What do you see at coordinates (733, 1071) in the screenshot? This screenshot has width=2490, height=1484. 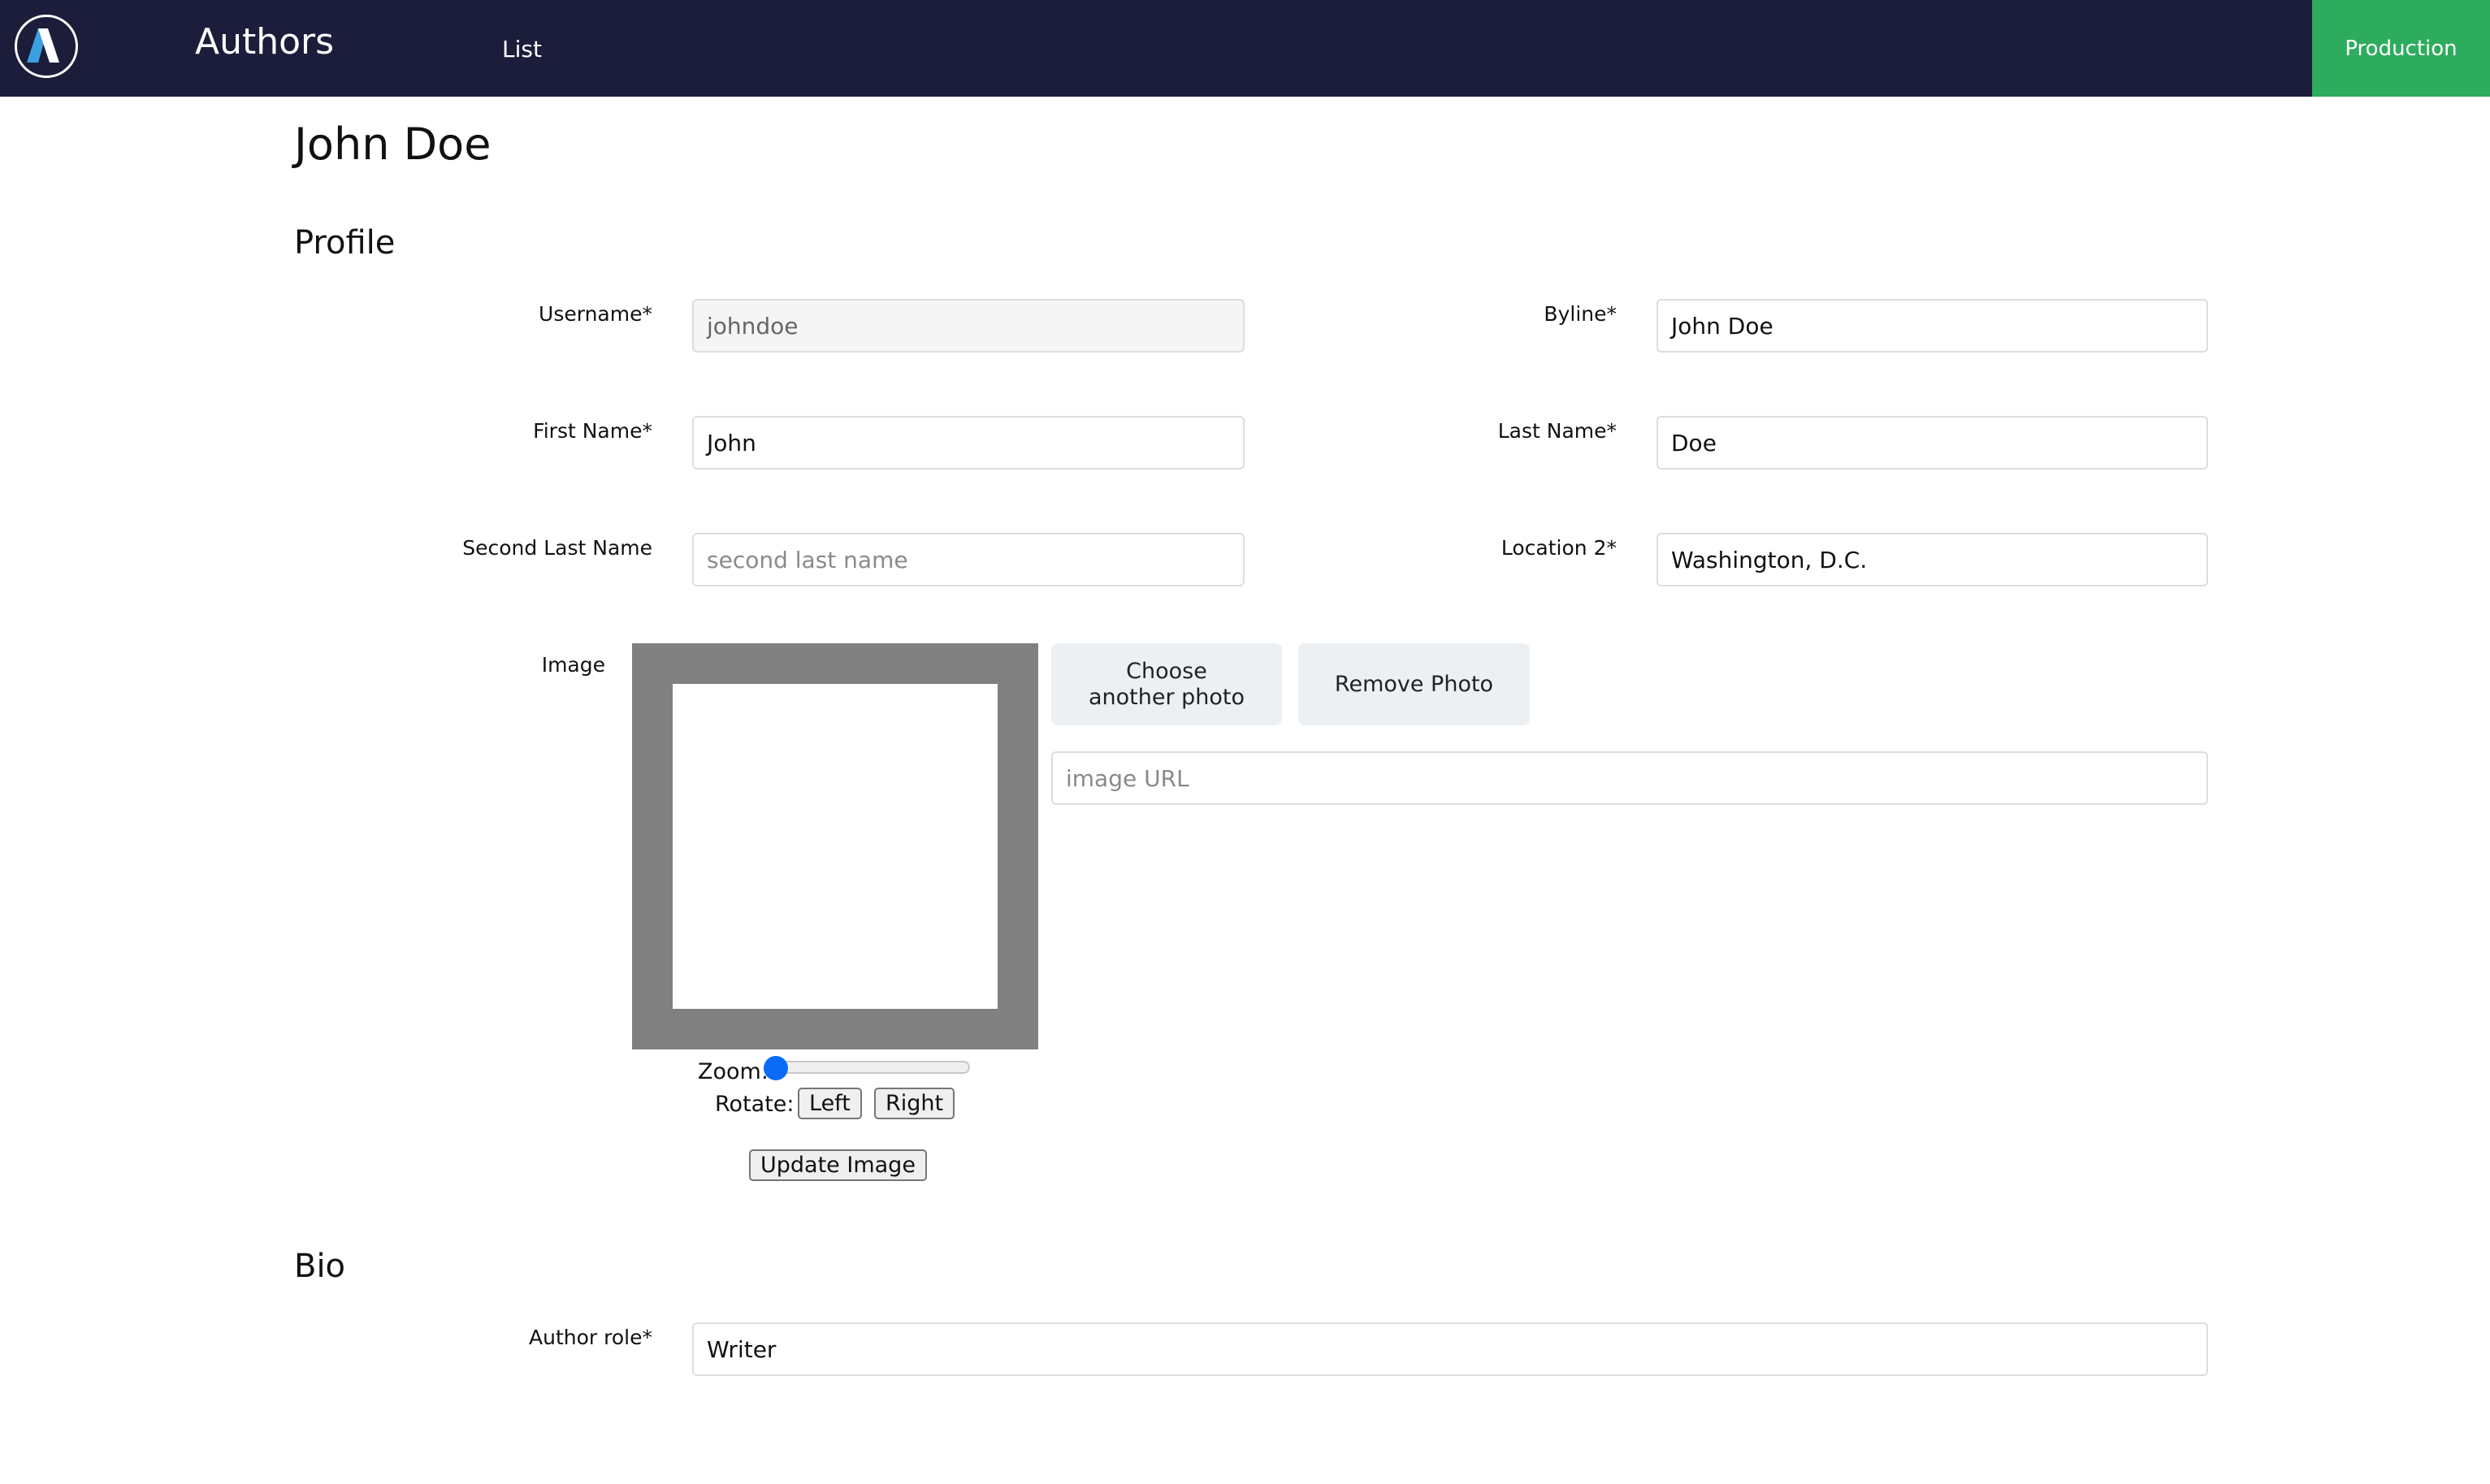 I see `zoom-label: Zoom:` at bounding box center [733, 1071].